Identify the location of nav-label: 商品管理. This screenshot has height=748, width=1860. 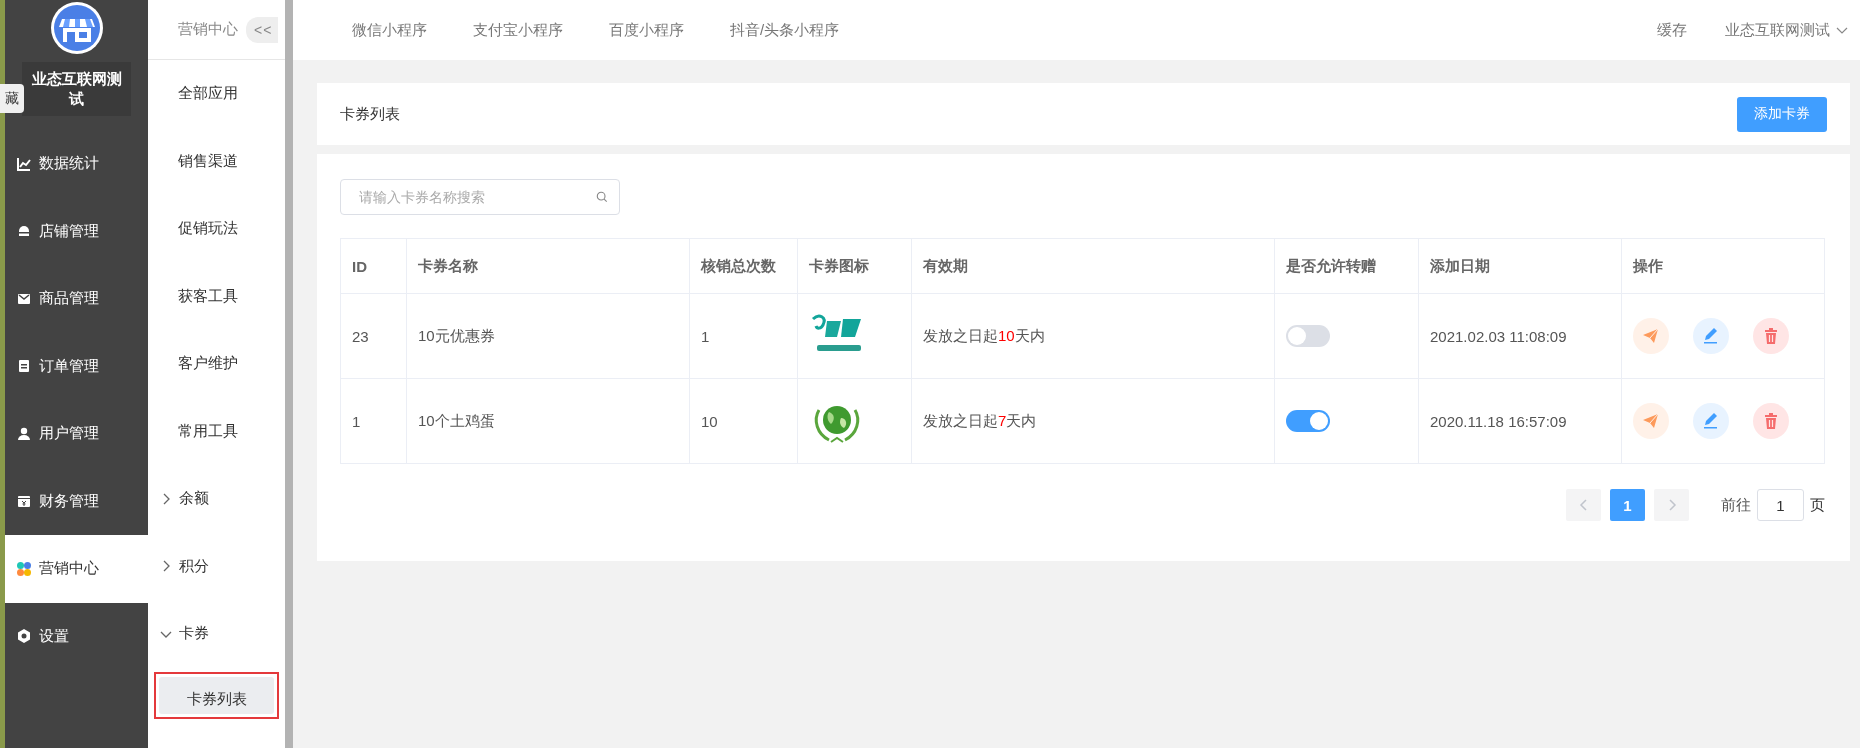
(69, 299).